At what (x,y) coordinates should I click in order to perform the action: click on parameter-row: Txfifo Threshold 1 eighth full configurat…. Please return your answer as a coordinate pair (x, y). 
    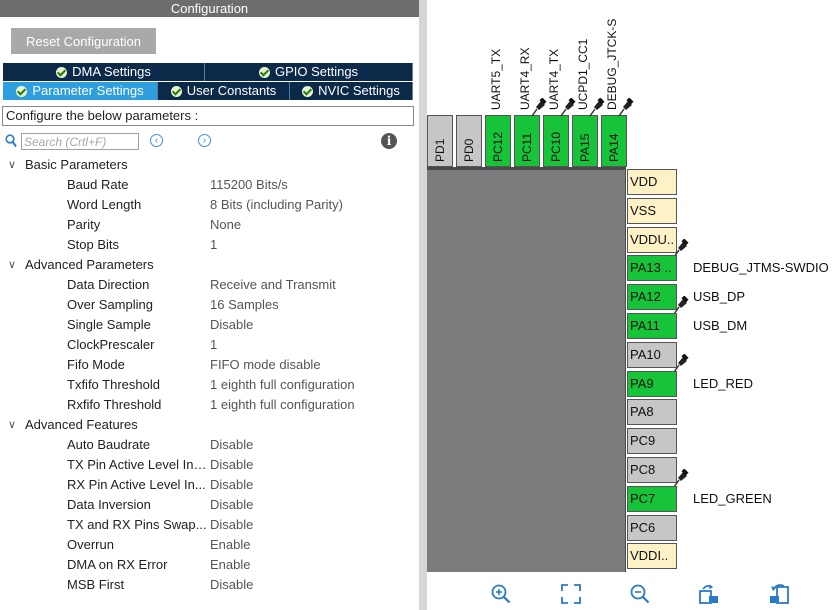
    Looking at the image, I should click on (209, 385).